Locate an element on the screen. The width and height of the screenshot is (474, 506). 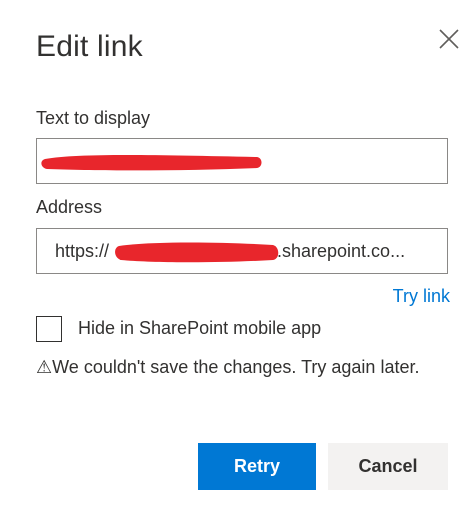
text-to-display-input is located at coordinates (242, 161).